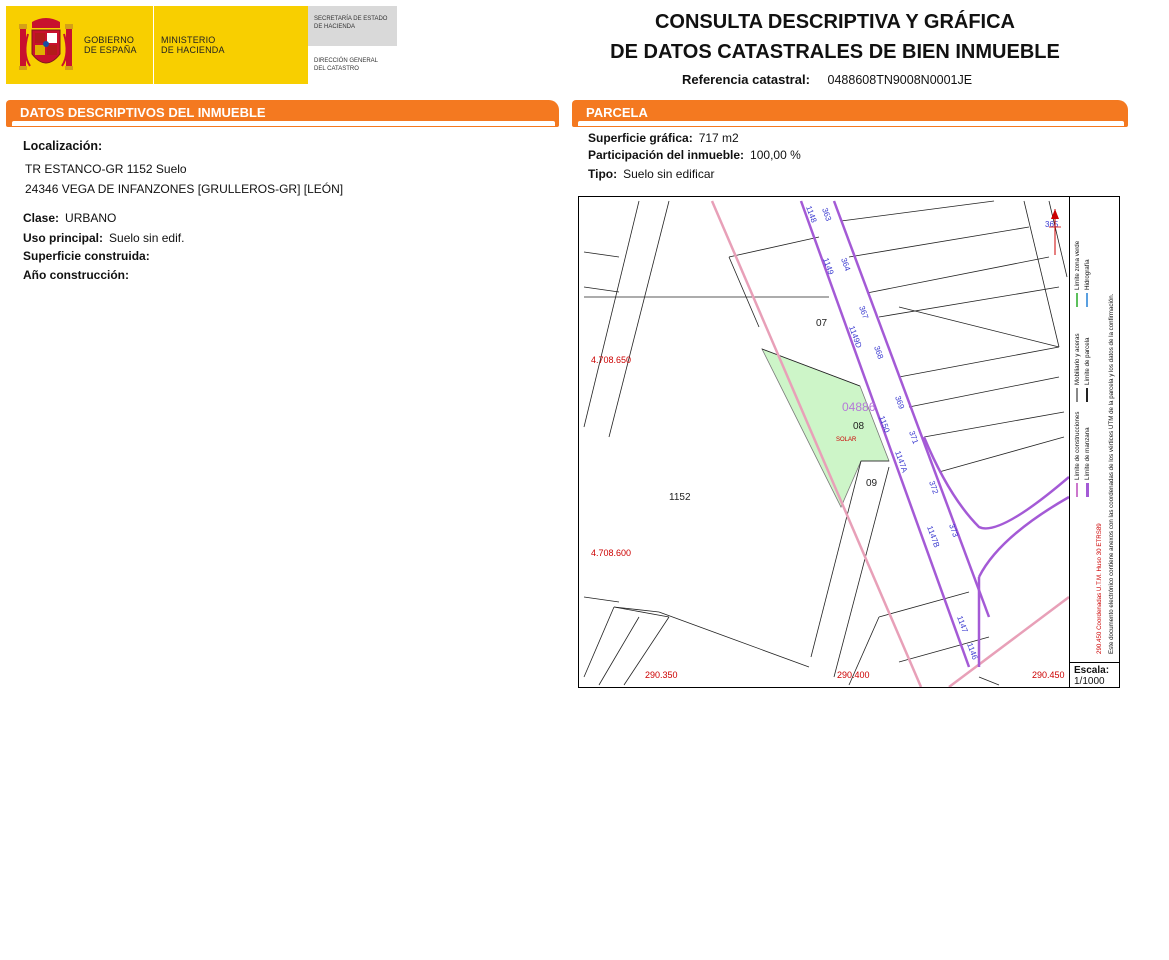 Image resolution: width=1169 pixels, height=960 pixels. Describe the element at coordinates (859, 407) in the screenshot. I see `block-number-label: 04886` at that location.